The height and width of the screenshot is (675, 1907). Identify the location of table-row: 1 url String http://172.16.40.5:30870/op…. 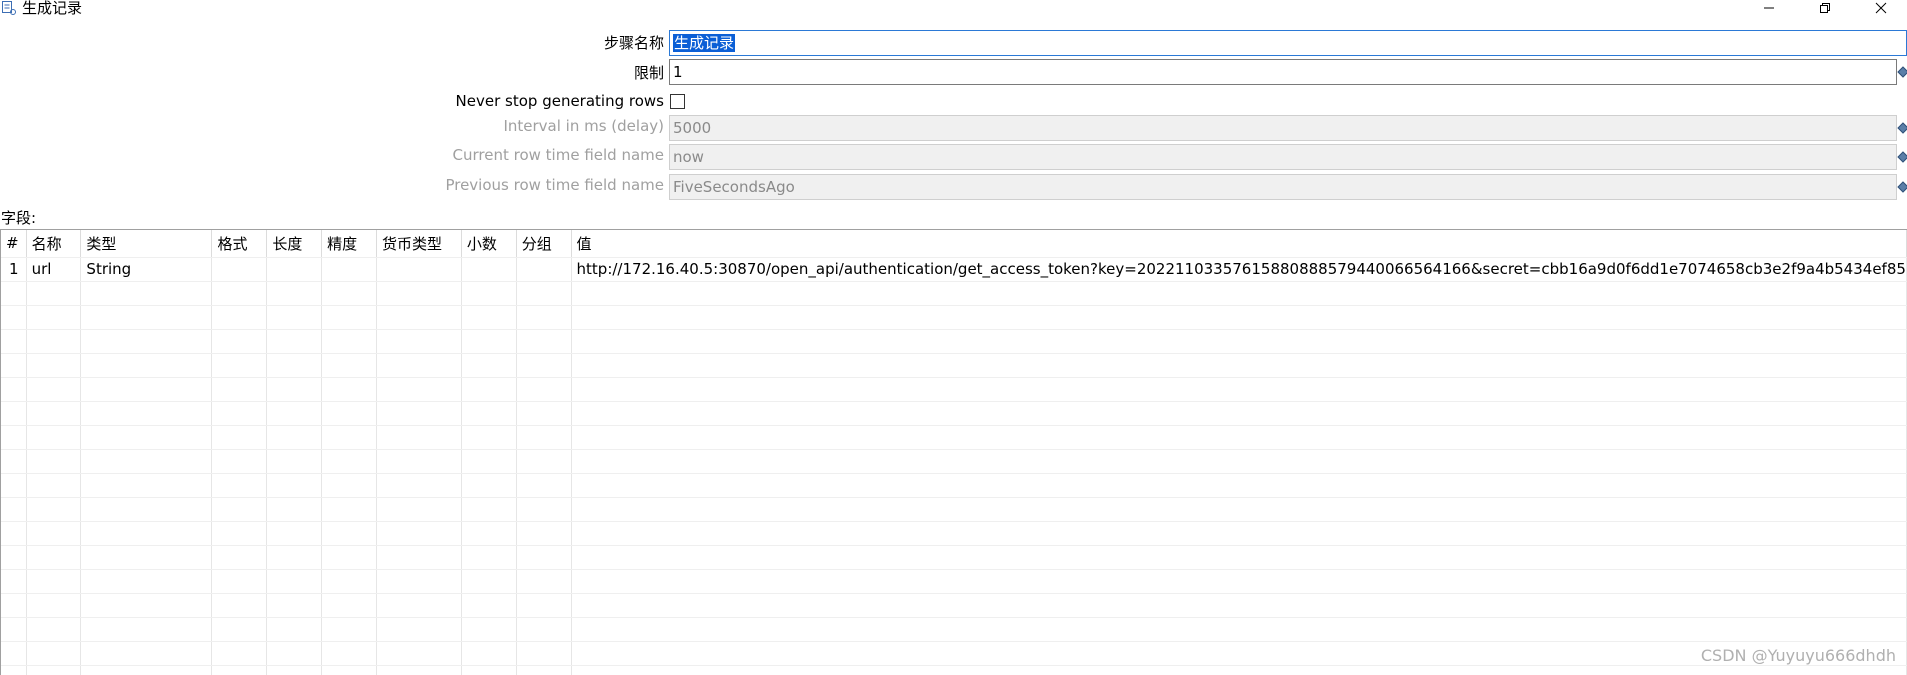
(954, 269).